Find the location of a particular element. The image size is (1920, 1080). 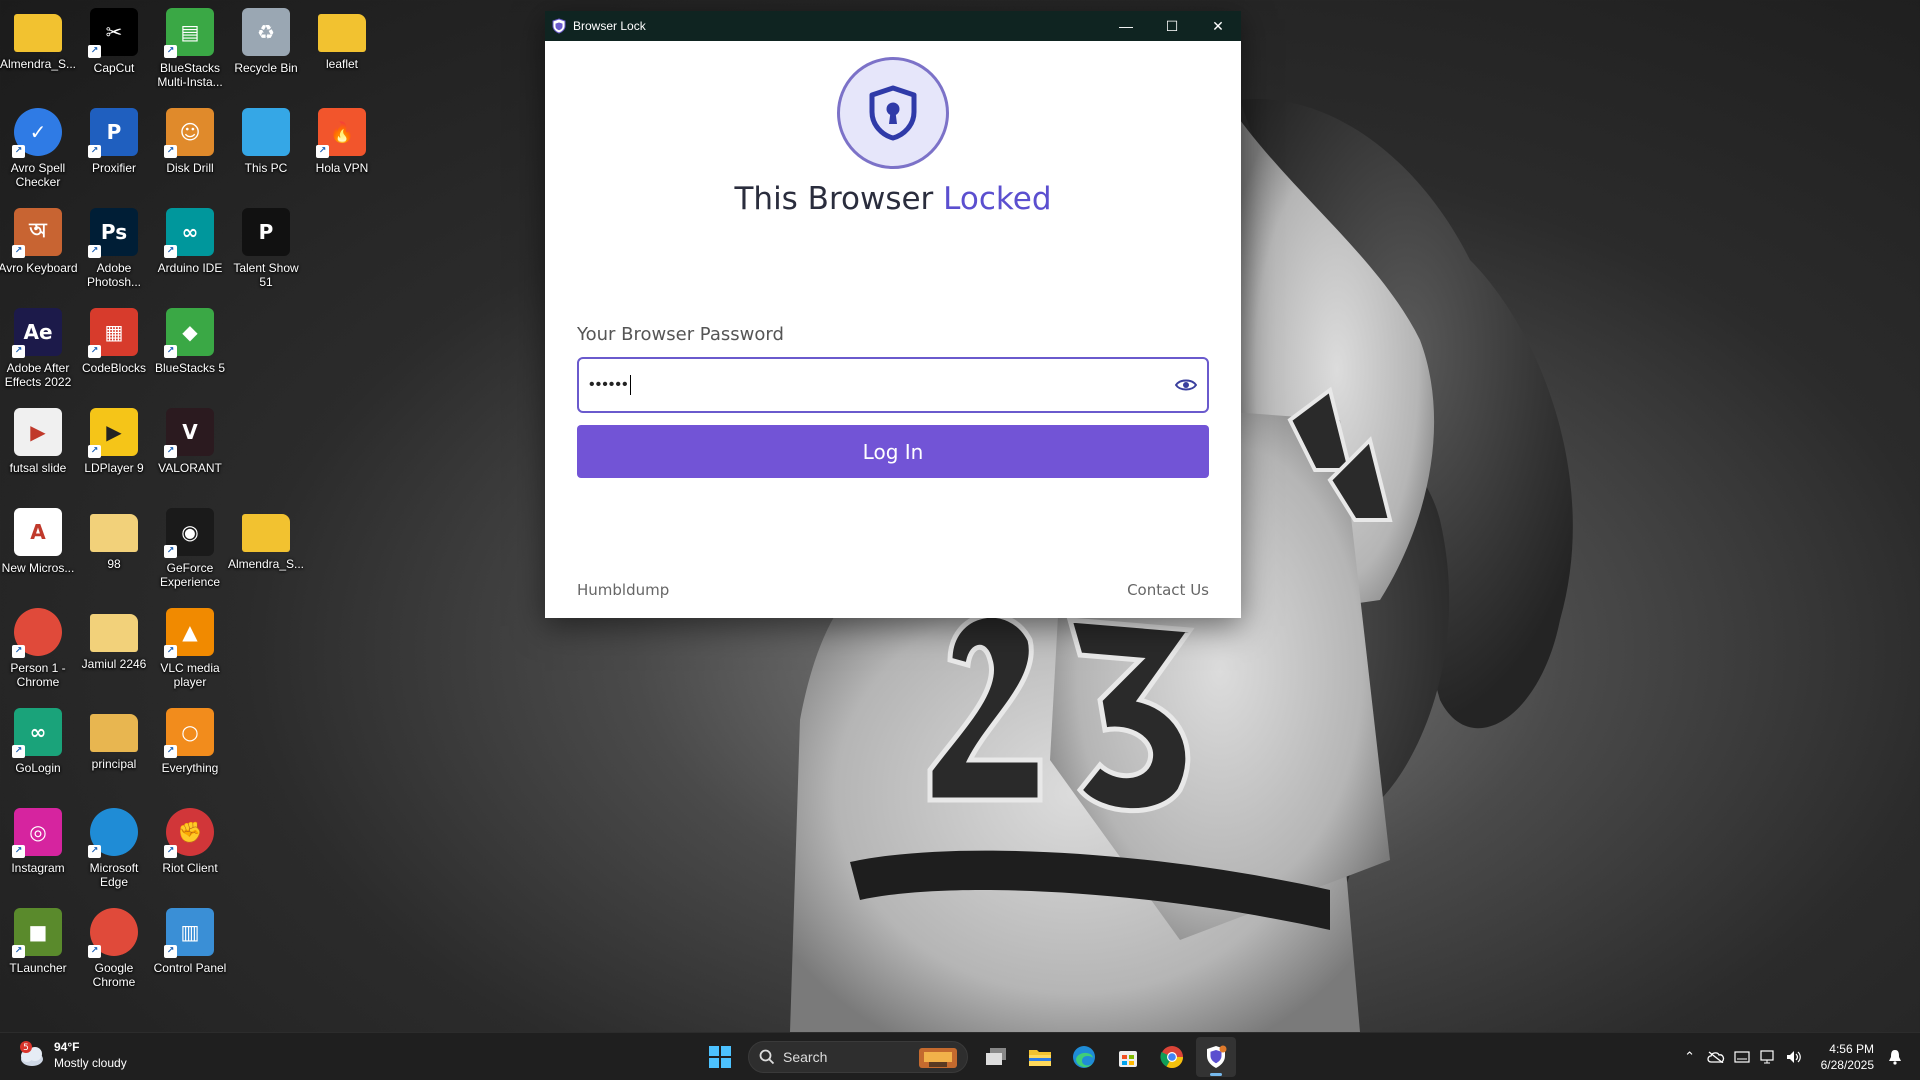

browser-lock-taskbar-button is located at coordinates (1216, 1057).